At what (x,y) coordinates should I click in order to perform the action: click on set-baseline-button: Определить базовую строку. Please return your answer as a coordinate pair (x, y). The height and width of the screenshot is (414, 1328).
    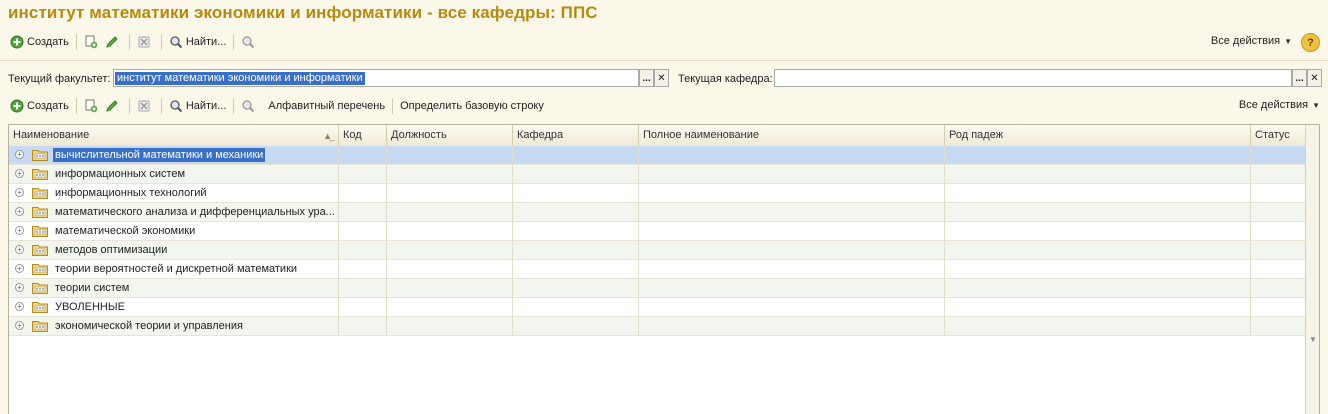
    Looking at the image, I should click on (472, 106).